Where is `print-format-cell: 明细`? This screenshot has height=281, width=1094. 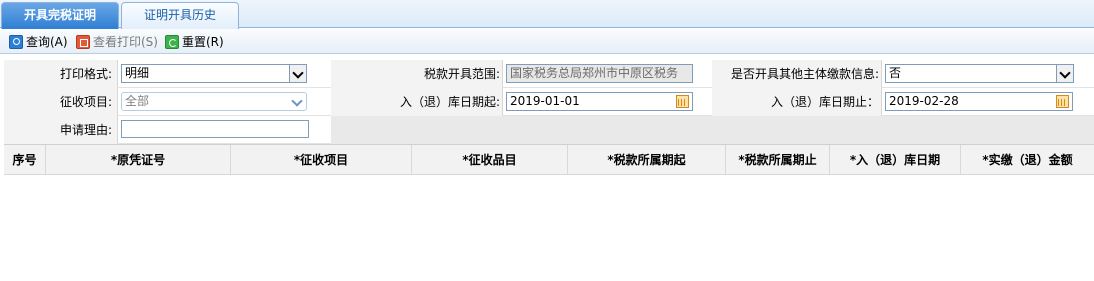
print-format-cell: 明细 is located at coordinates (224, 74).